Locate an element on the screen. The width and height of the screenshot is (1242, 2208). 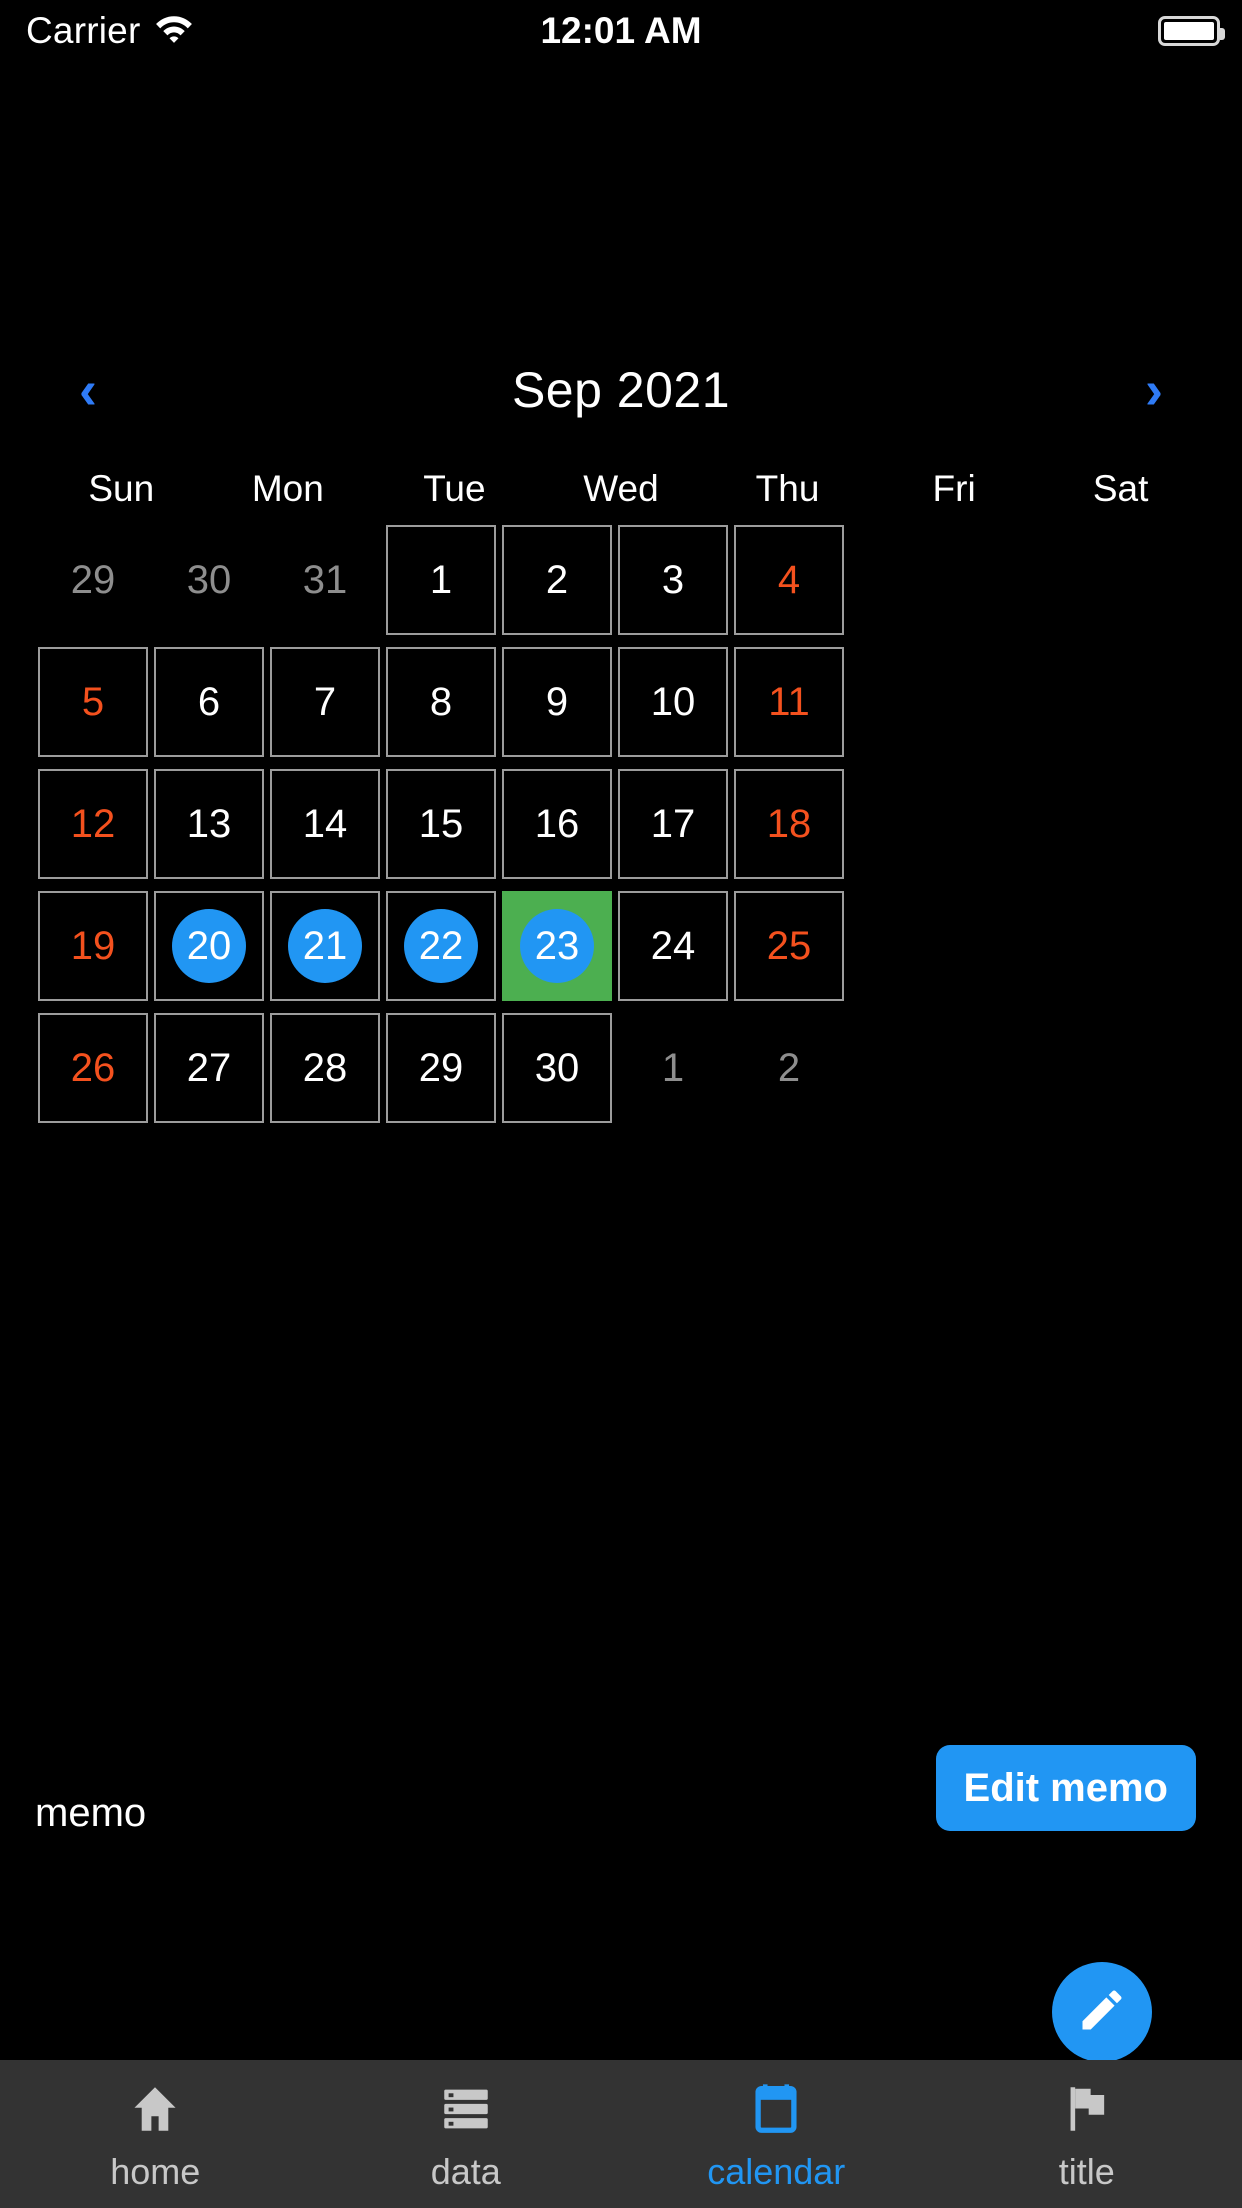
calendar-week-row: 5 6 7 8 9 10 11 is located at coordinates (621, 705).